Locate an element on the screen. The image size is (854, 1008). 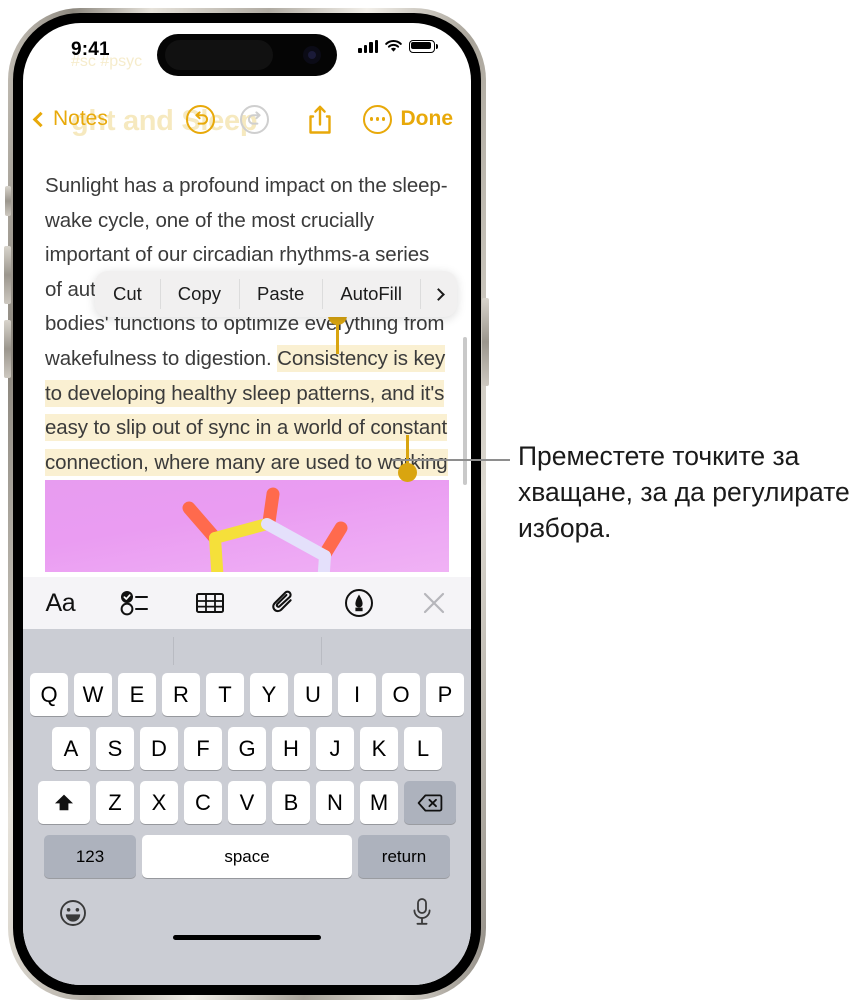
cut-menu-item: Cut is located at coordinates (127, 294).